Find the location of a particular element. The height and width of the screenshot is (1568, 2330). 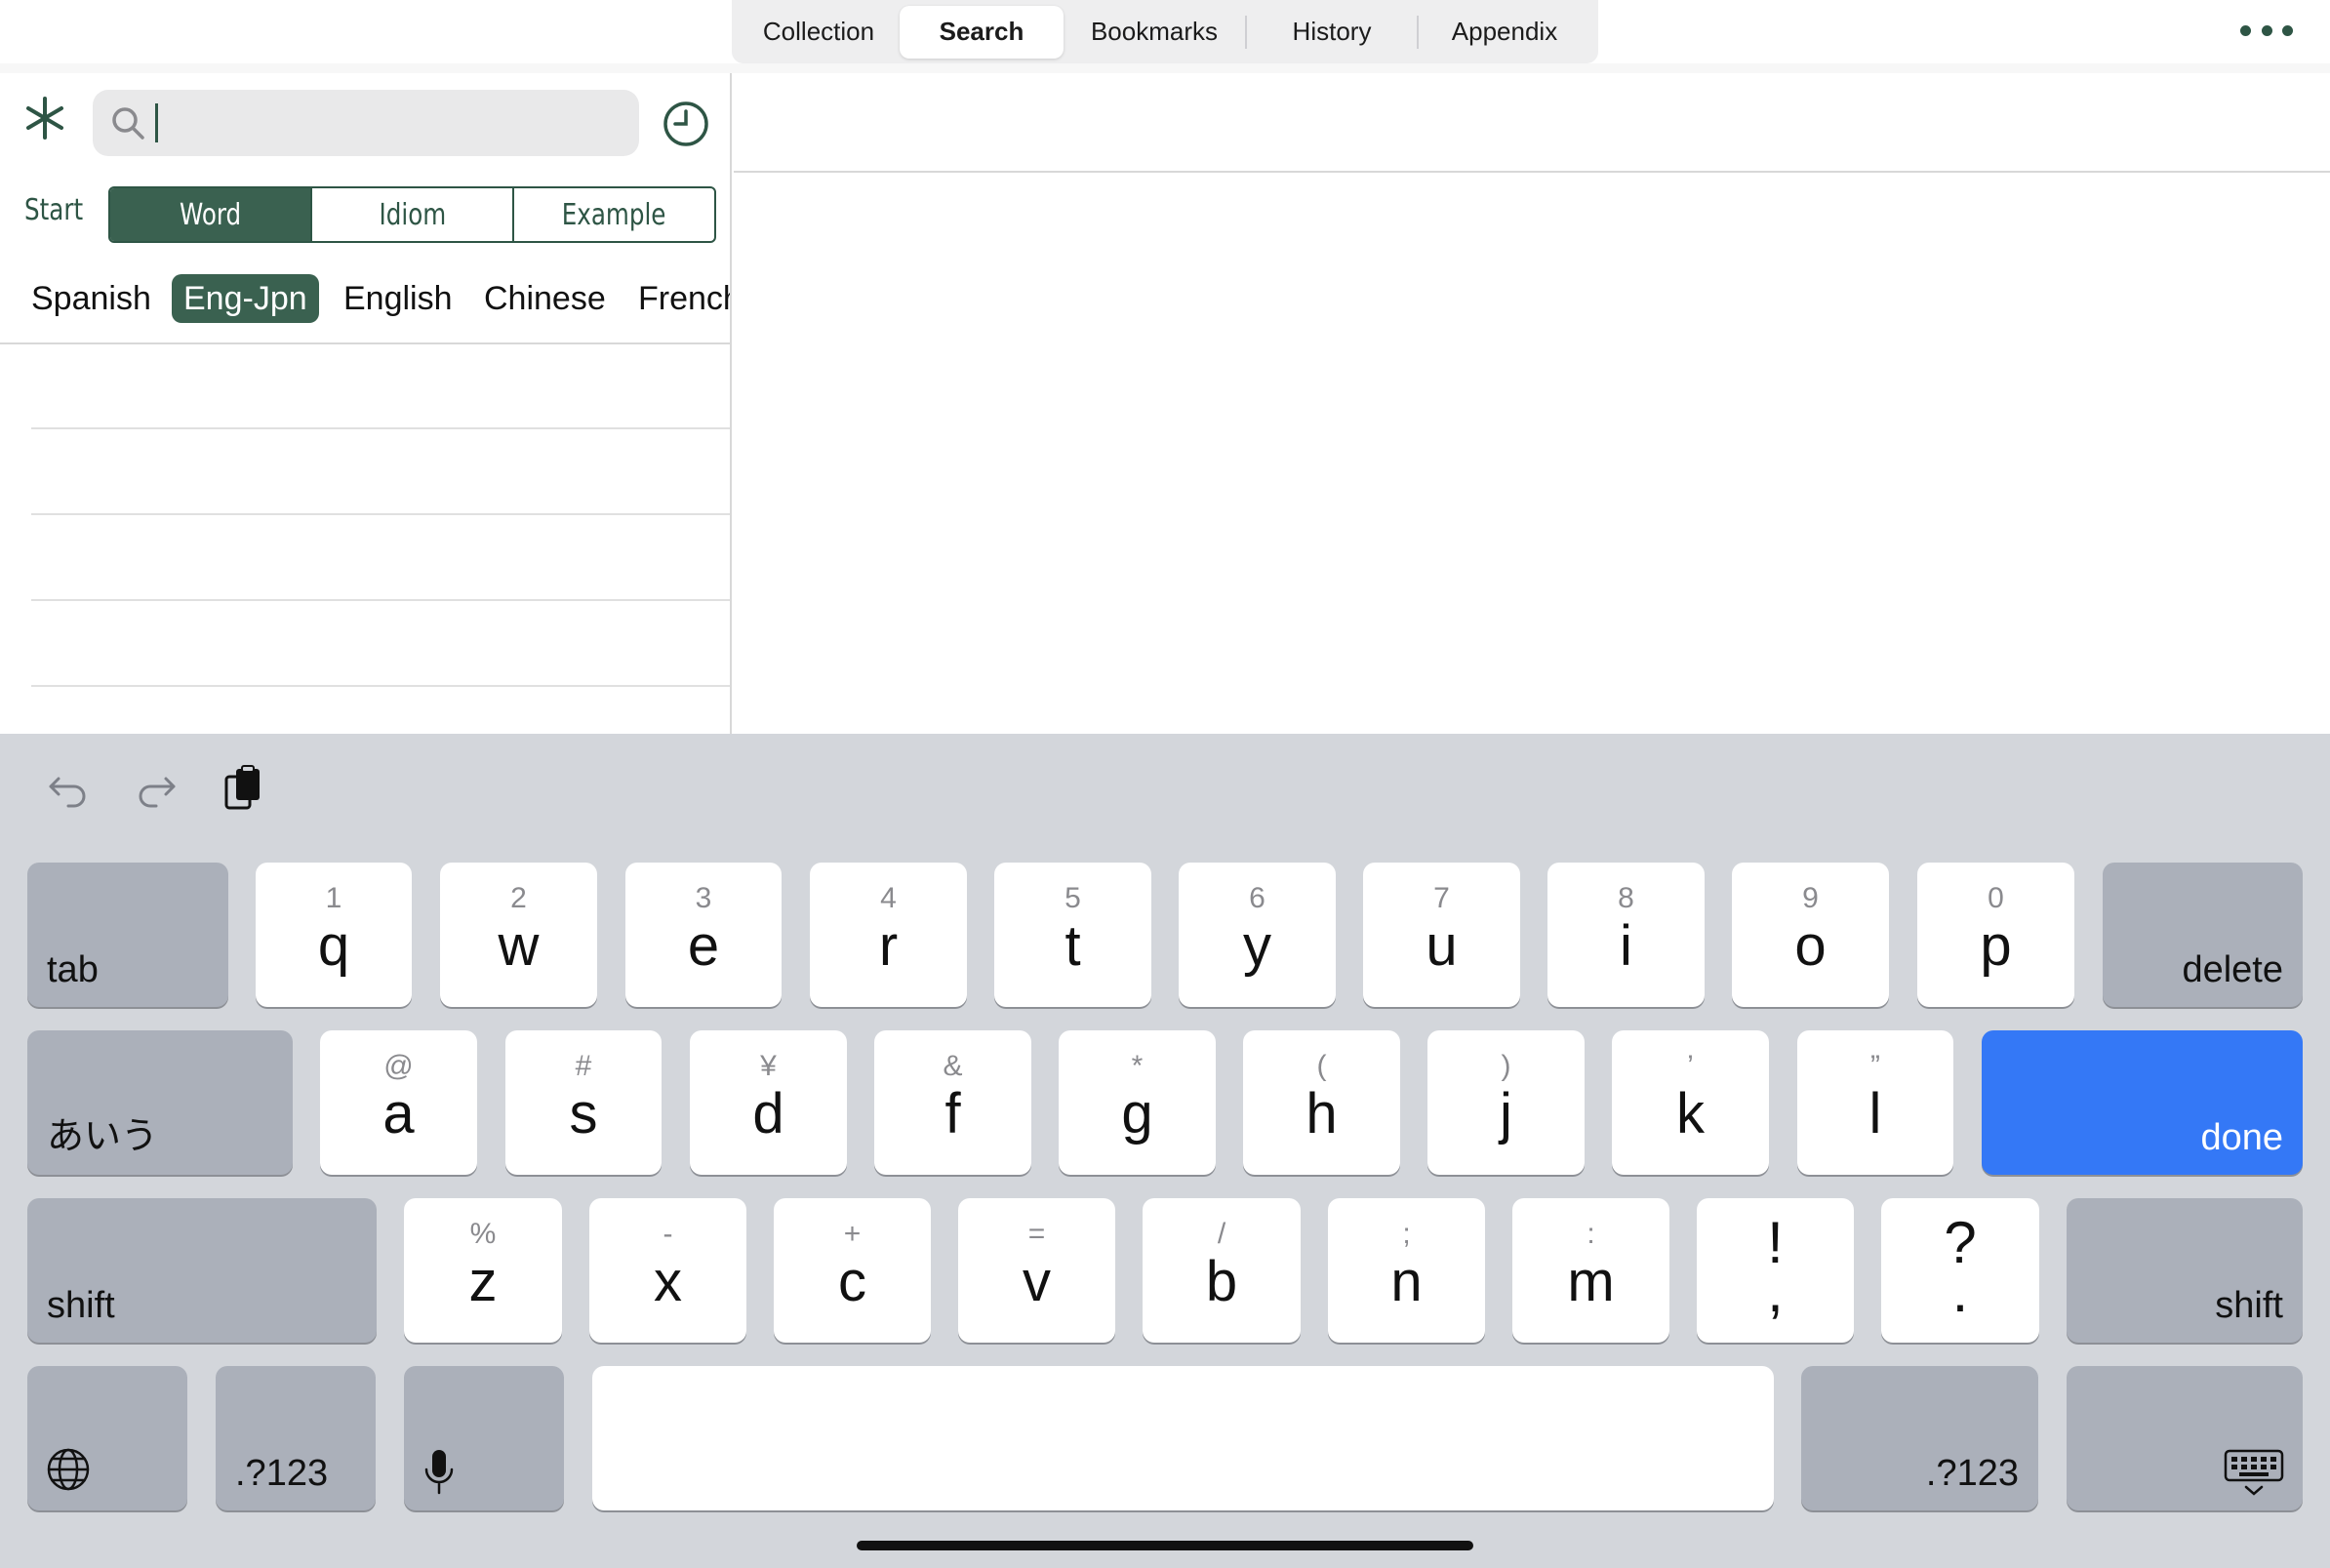

tab-key-label: tab is located at coordinates (73, 969).